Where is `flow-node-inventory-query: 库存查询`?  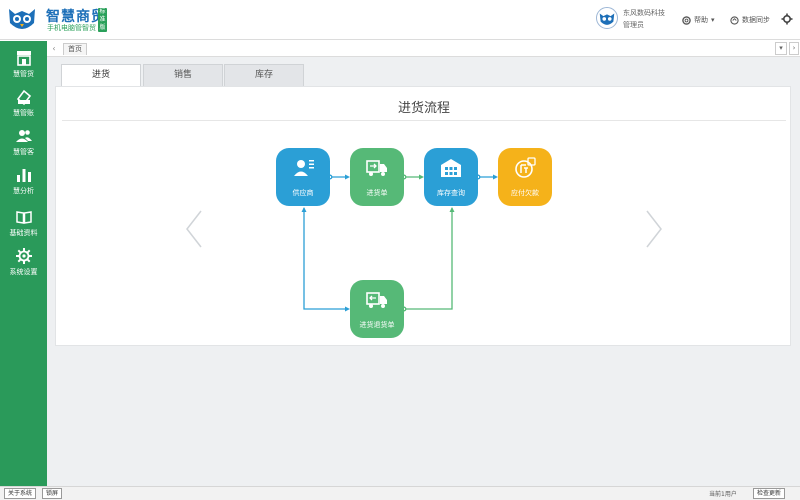
flow-node-inventory-query: 库存查询 is located at coordinates (451, 177).